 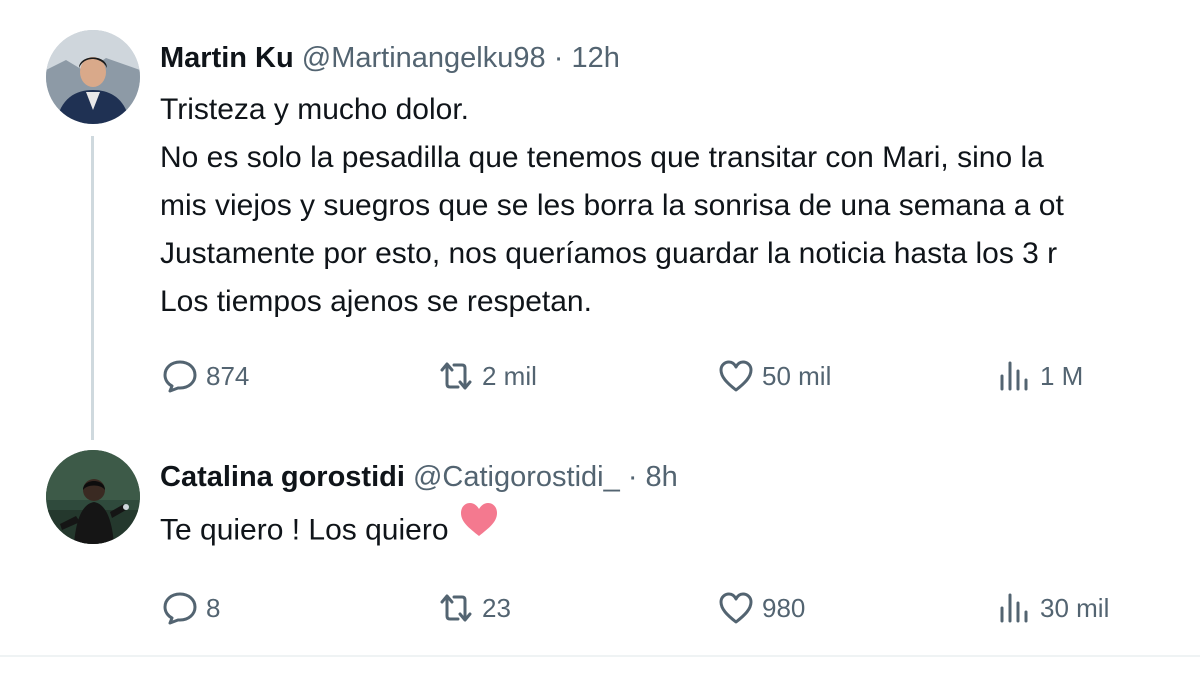 What do you see at coordinates (797, 375) in the screenshot?
I see `like-count: 50 mil` at bounding box center [797, 375].